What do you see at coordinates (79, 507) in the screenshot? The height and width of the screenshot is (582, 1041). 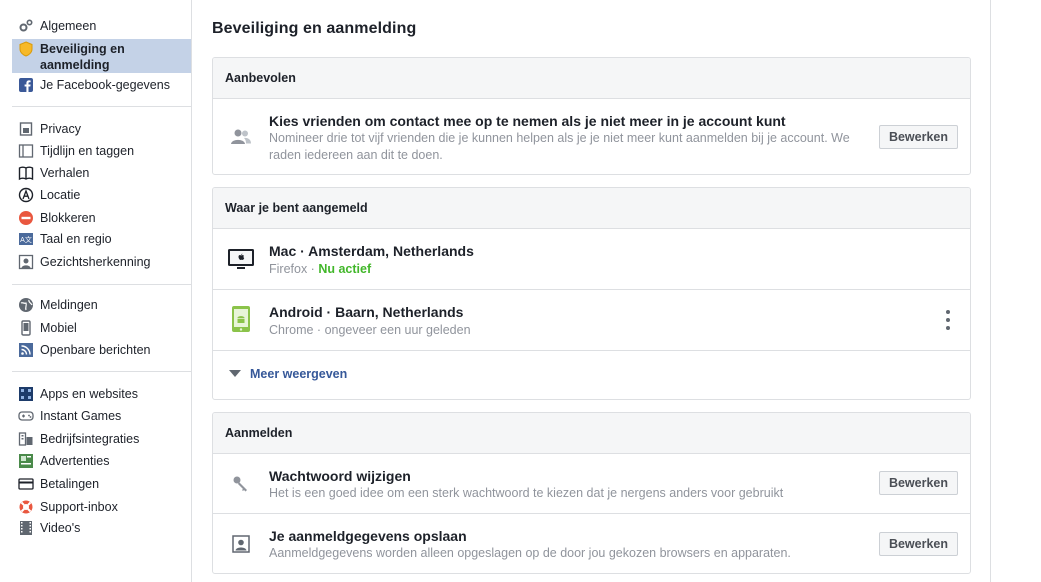 I see `sidebar-item-label: Support-inbox` at bounding box center [79, 507].